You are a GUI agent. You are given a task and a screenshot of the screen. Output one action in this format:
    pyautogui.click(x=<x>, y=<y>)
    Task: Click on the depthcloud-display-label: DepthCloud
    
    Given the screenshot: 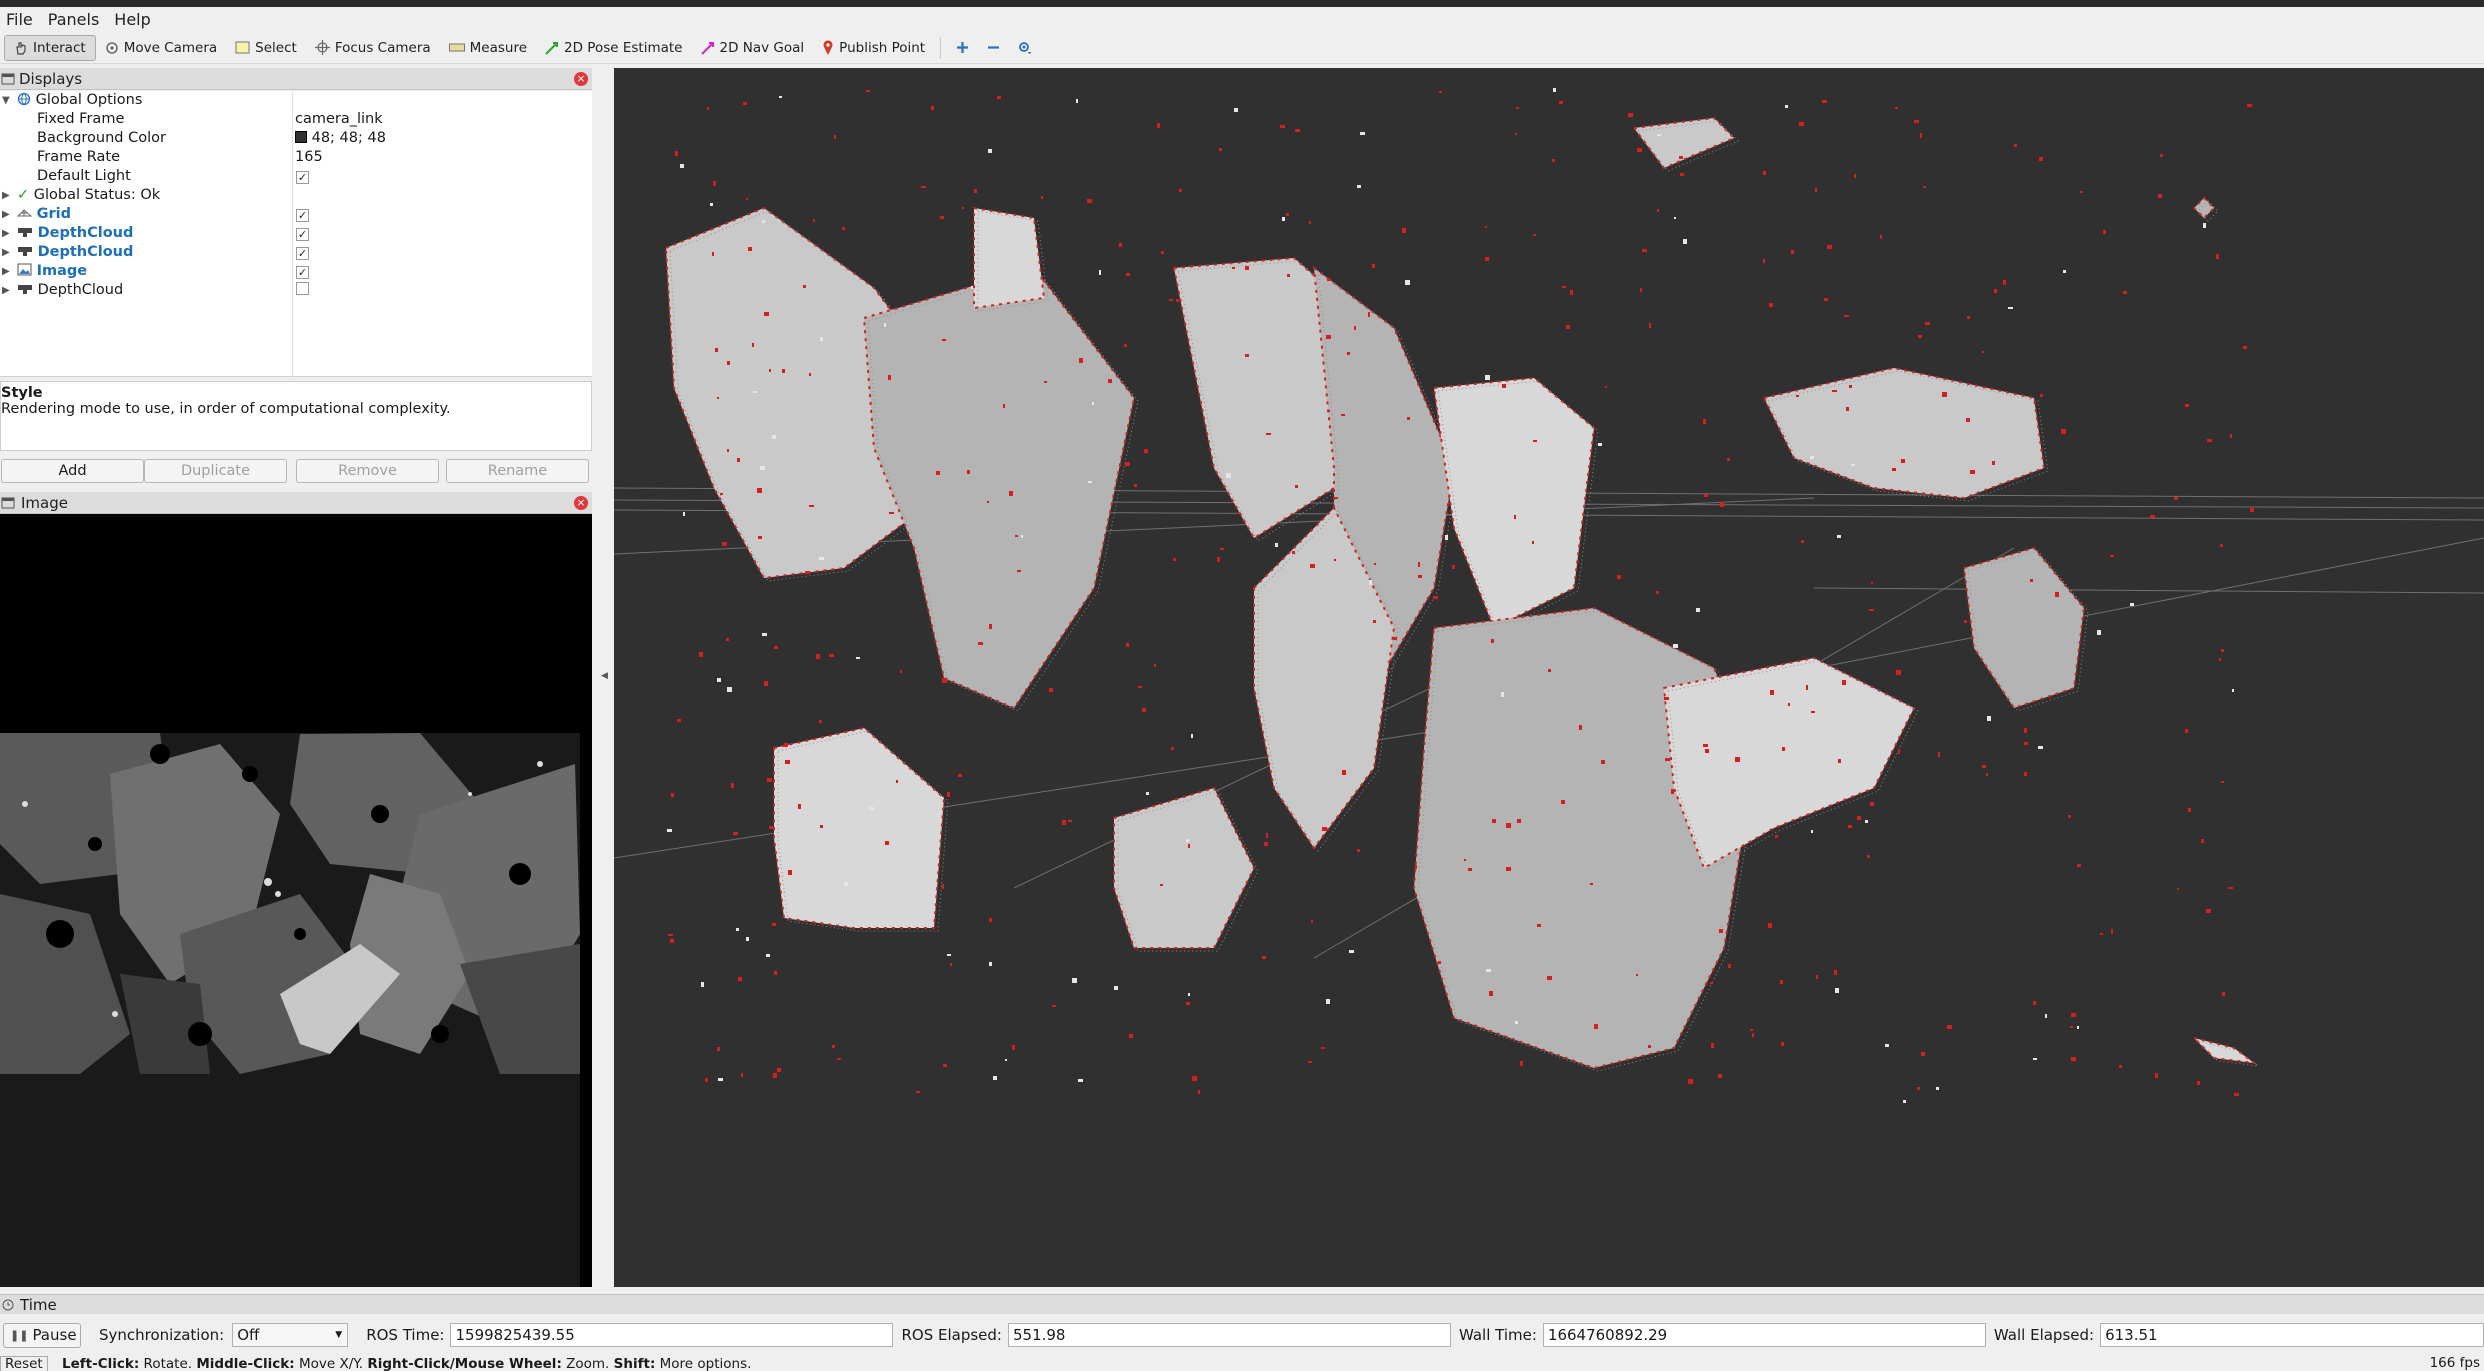 What is the action you would take?
    pyautogui.click(x=85, y=252)
    